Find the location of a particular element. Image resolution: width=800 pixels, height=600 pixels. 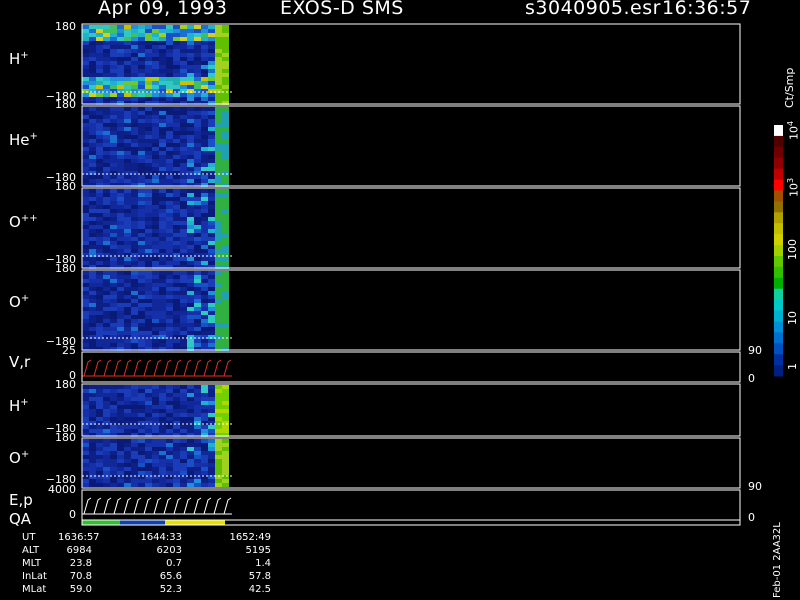

row-label-inlat: InLat is located at coordinates (34, 576).